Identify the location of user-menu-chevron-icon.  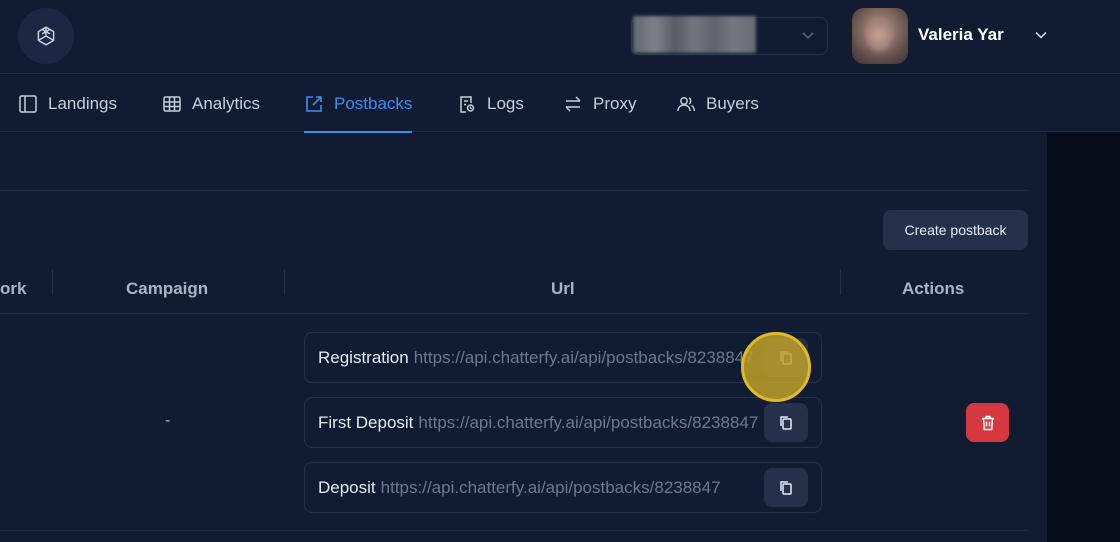
(1041, 35).